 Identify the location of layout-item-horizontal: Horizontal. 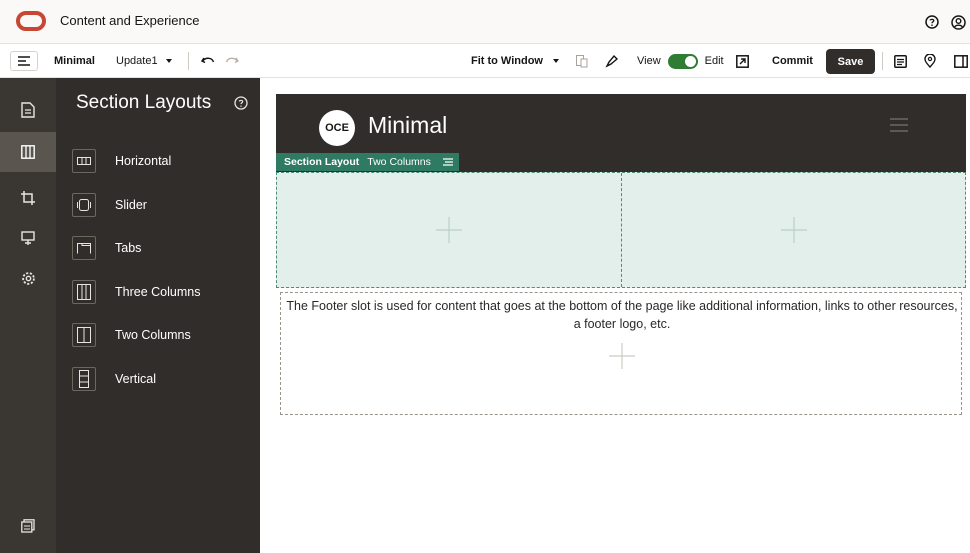
(162, 161).